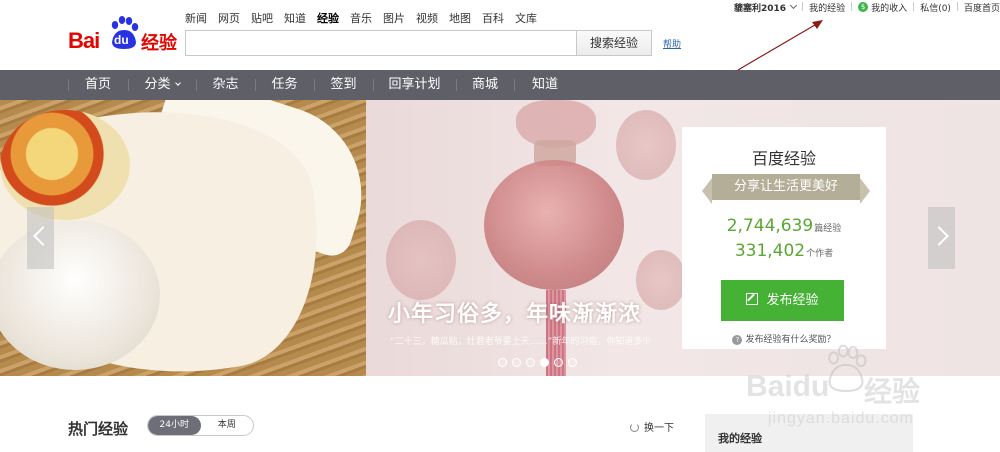 The width and height of the screenshot is (1000, 452). What do you see at coordinates (295, 18) in the screenshot?
I see `topnav-zhidao: 知道` at bounding box center [295, 18].